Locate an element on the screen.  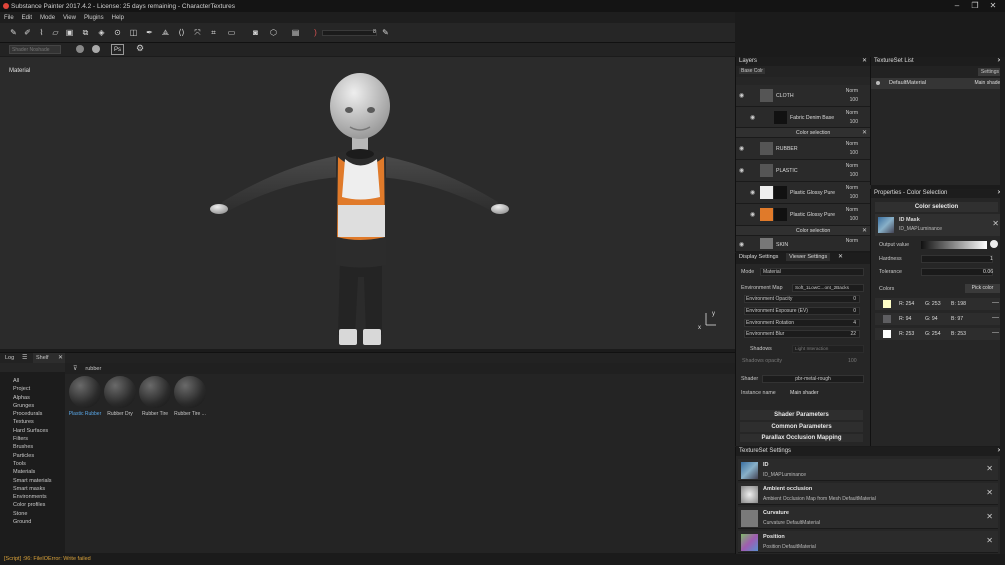
shadows-dropdown: Light Interaction is located at coordinates (828, 349).